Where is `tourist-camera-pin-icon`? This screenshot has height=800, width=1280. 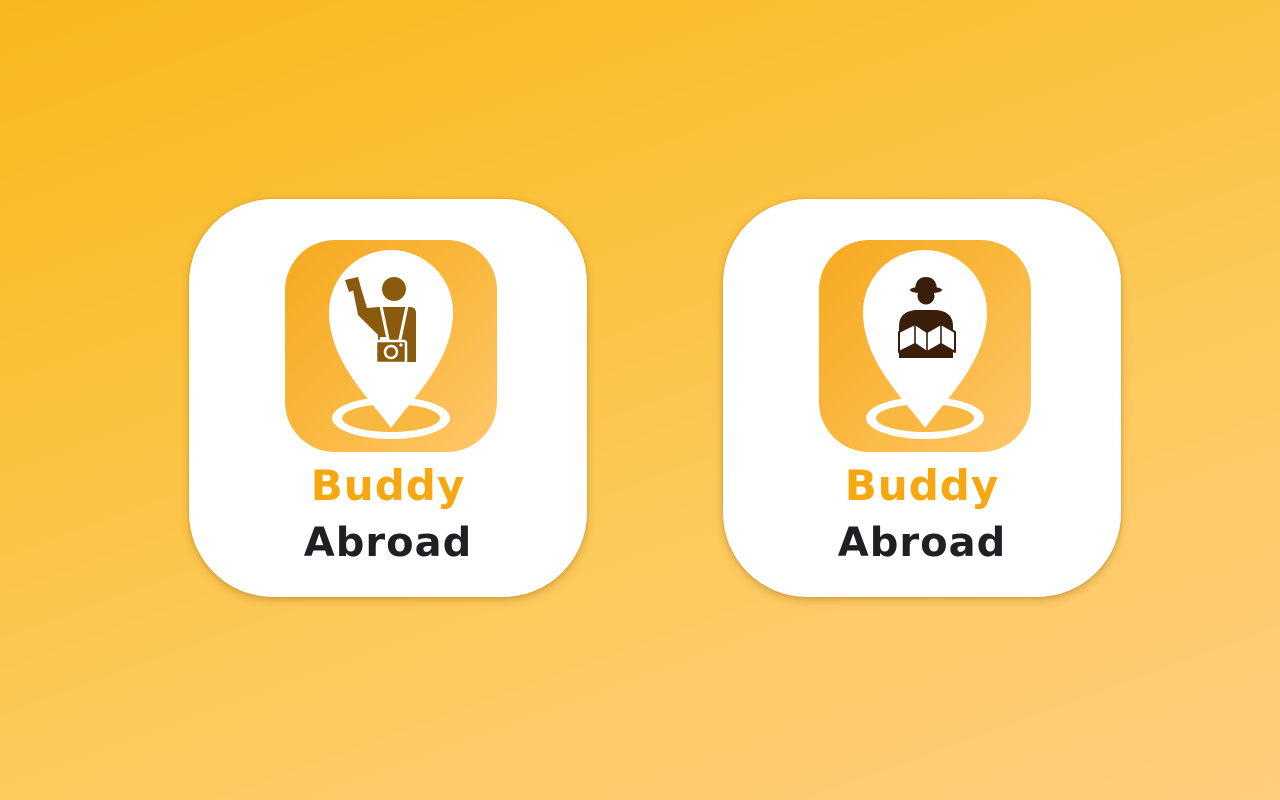
tourist-camera-pin-icon is located at coordinates (391, 344).